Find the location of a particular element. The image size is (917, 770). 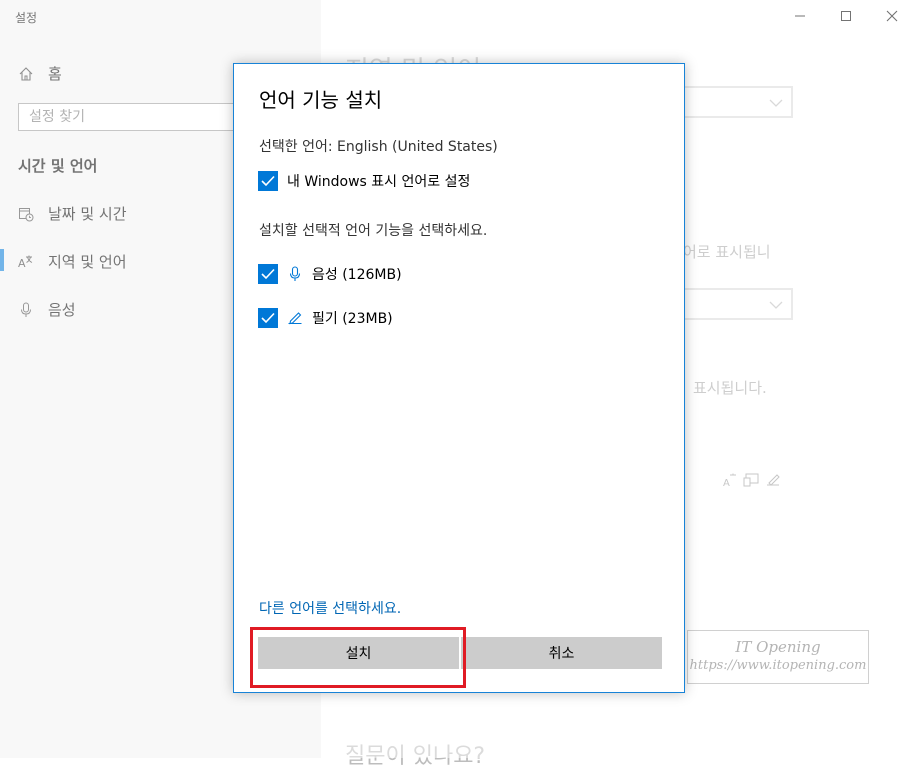

pen-icon is located at coordinates (295, 318).